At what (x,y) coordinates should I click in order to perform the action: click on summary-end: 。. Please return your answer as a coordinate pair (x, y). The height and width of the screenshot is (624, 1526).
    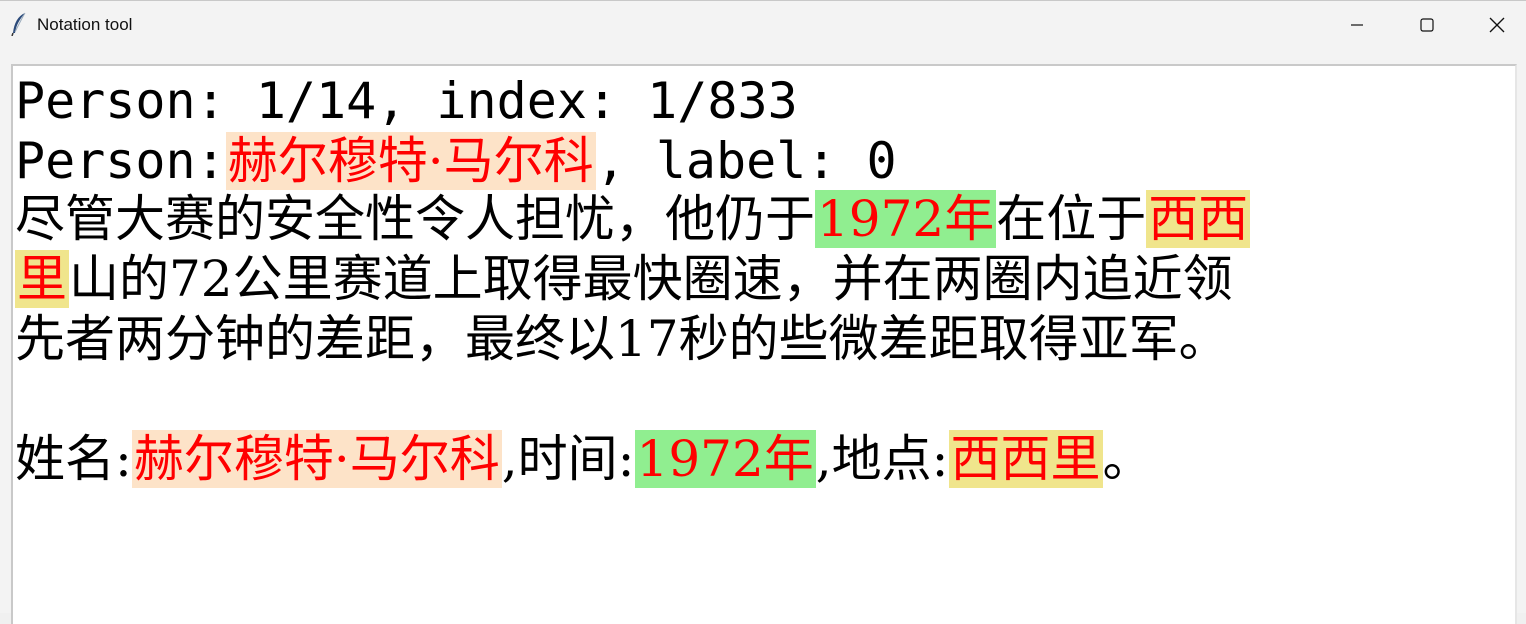
    Looking at the image, I should click on (1127, 459).